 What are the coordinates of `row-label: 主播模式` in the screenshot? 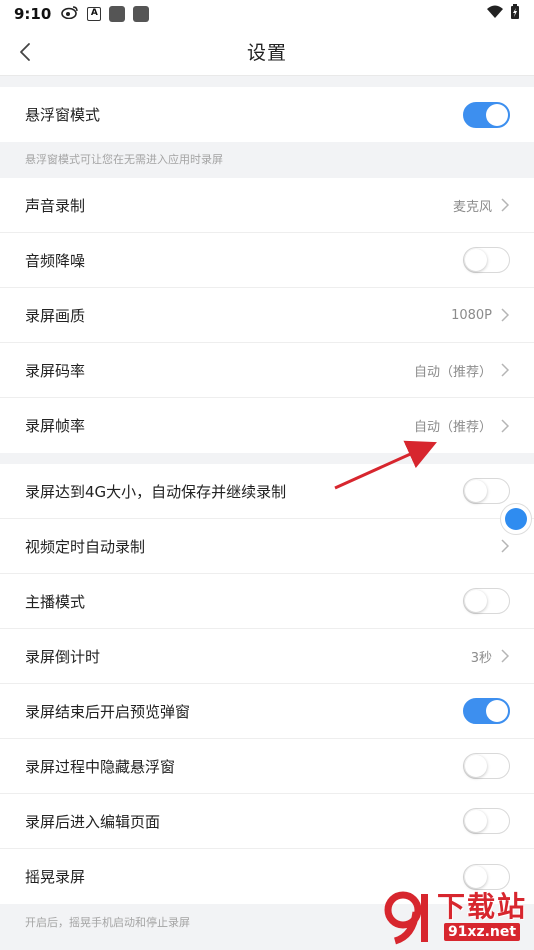 It's located at (55, 601).